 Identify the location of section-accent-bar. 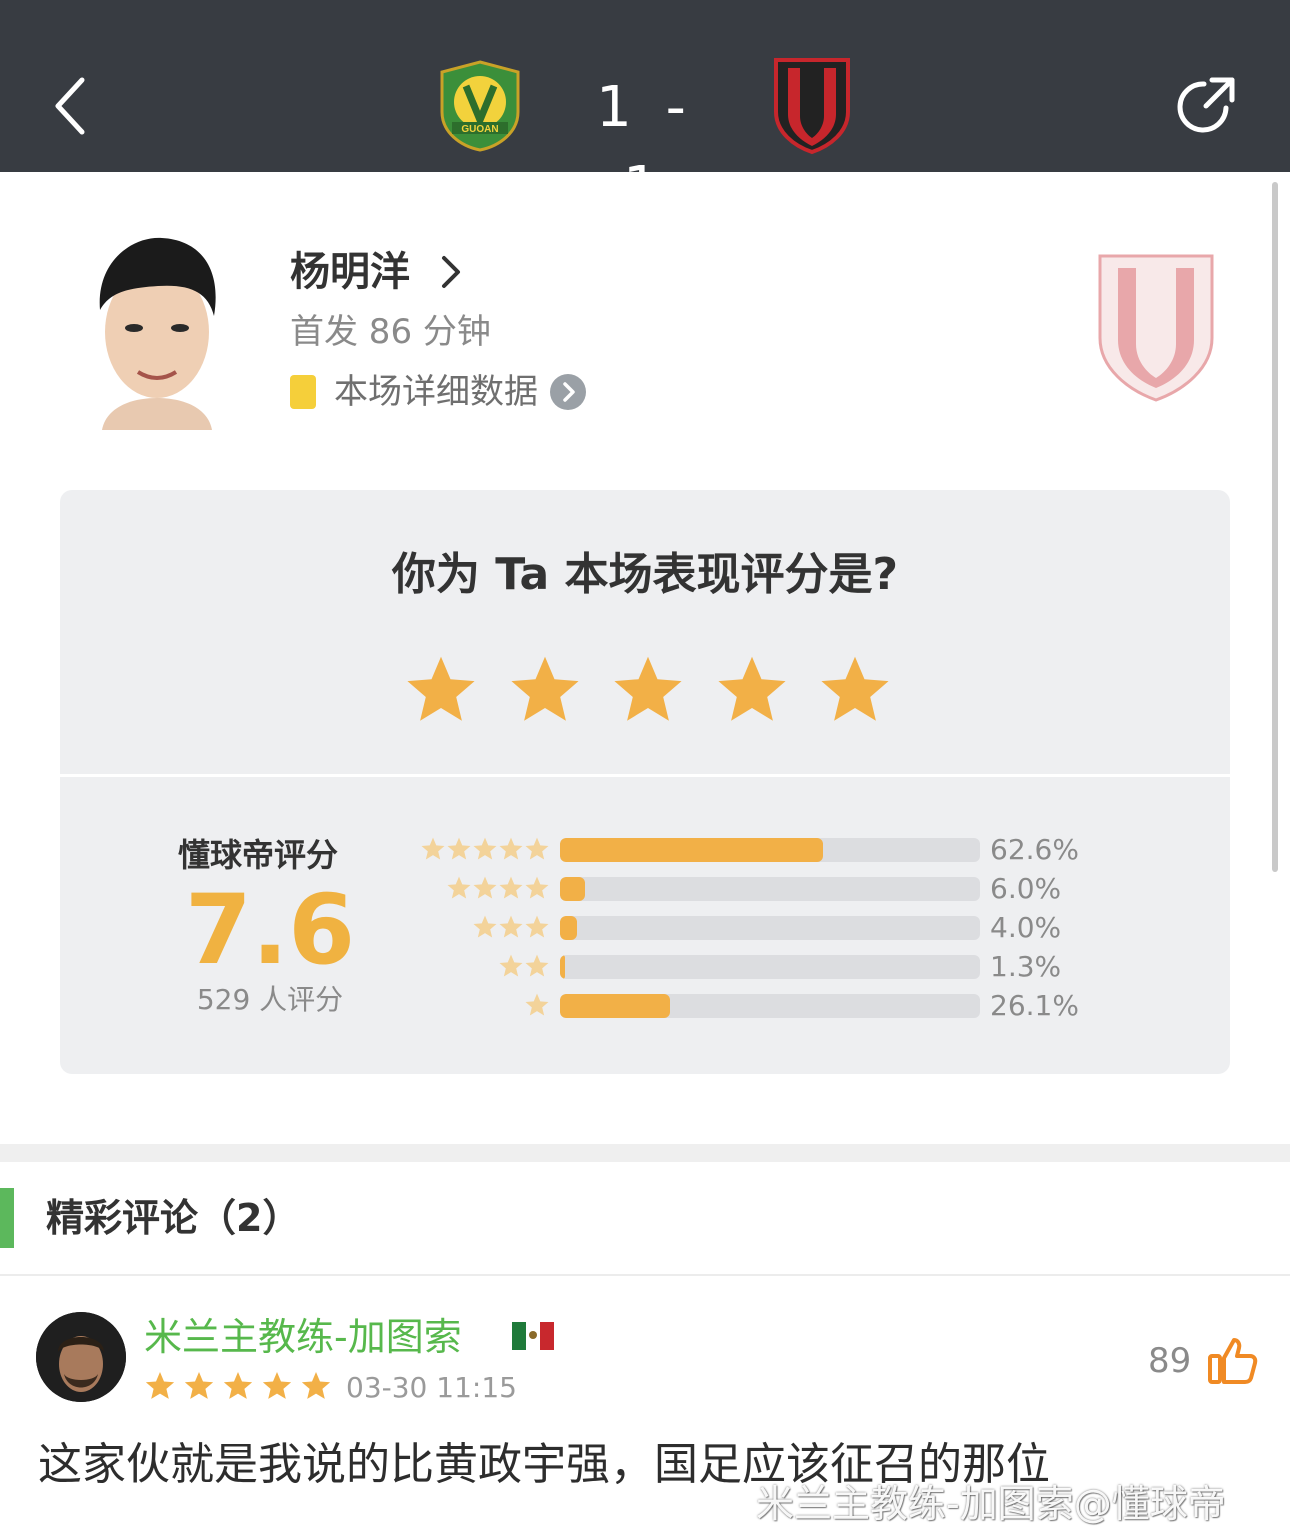
(7, 1218).